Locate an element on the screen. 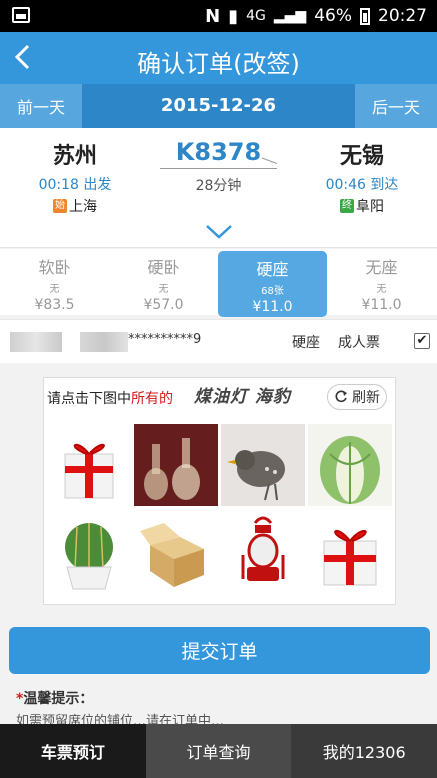  seat-type: 硬卧 is located at coordinates (163, 267).